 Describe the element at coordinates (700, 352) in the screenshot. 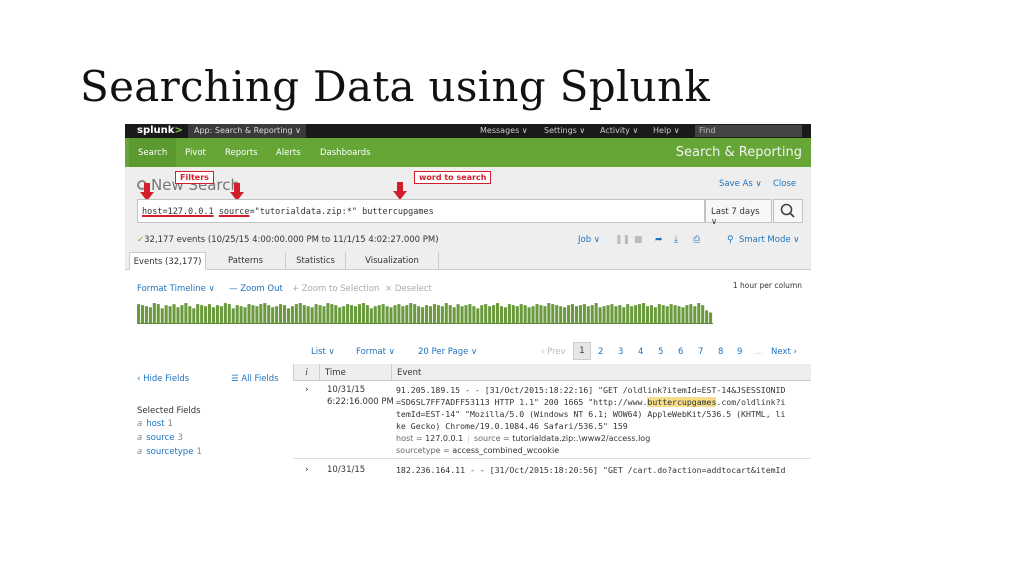

I see `page-7: 7` at that location.